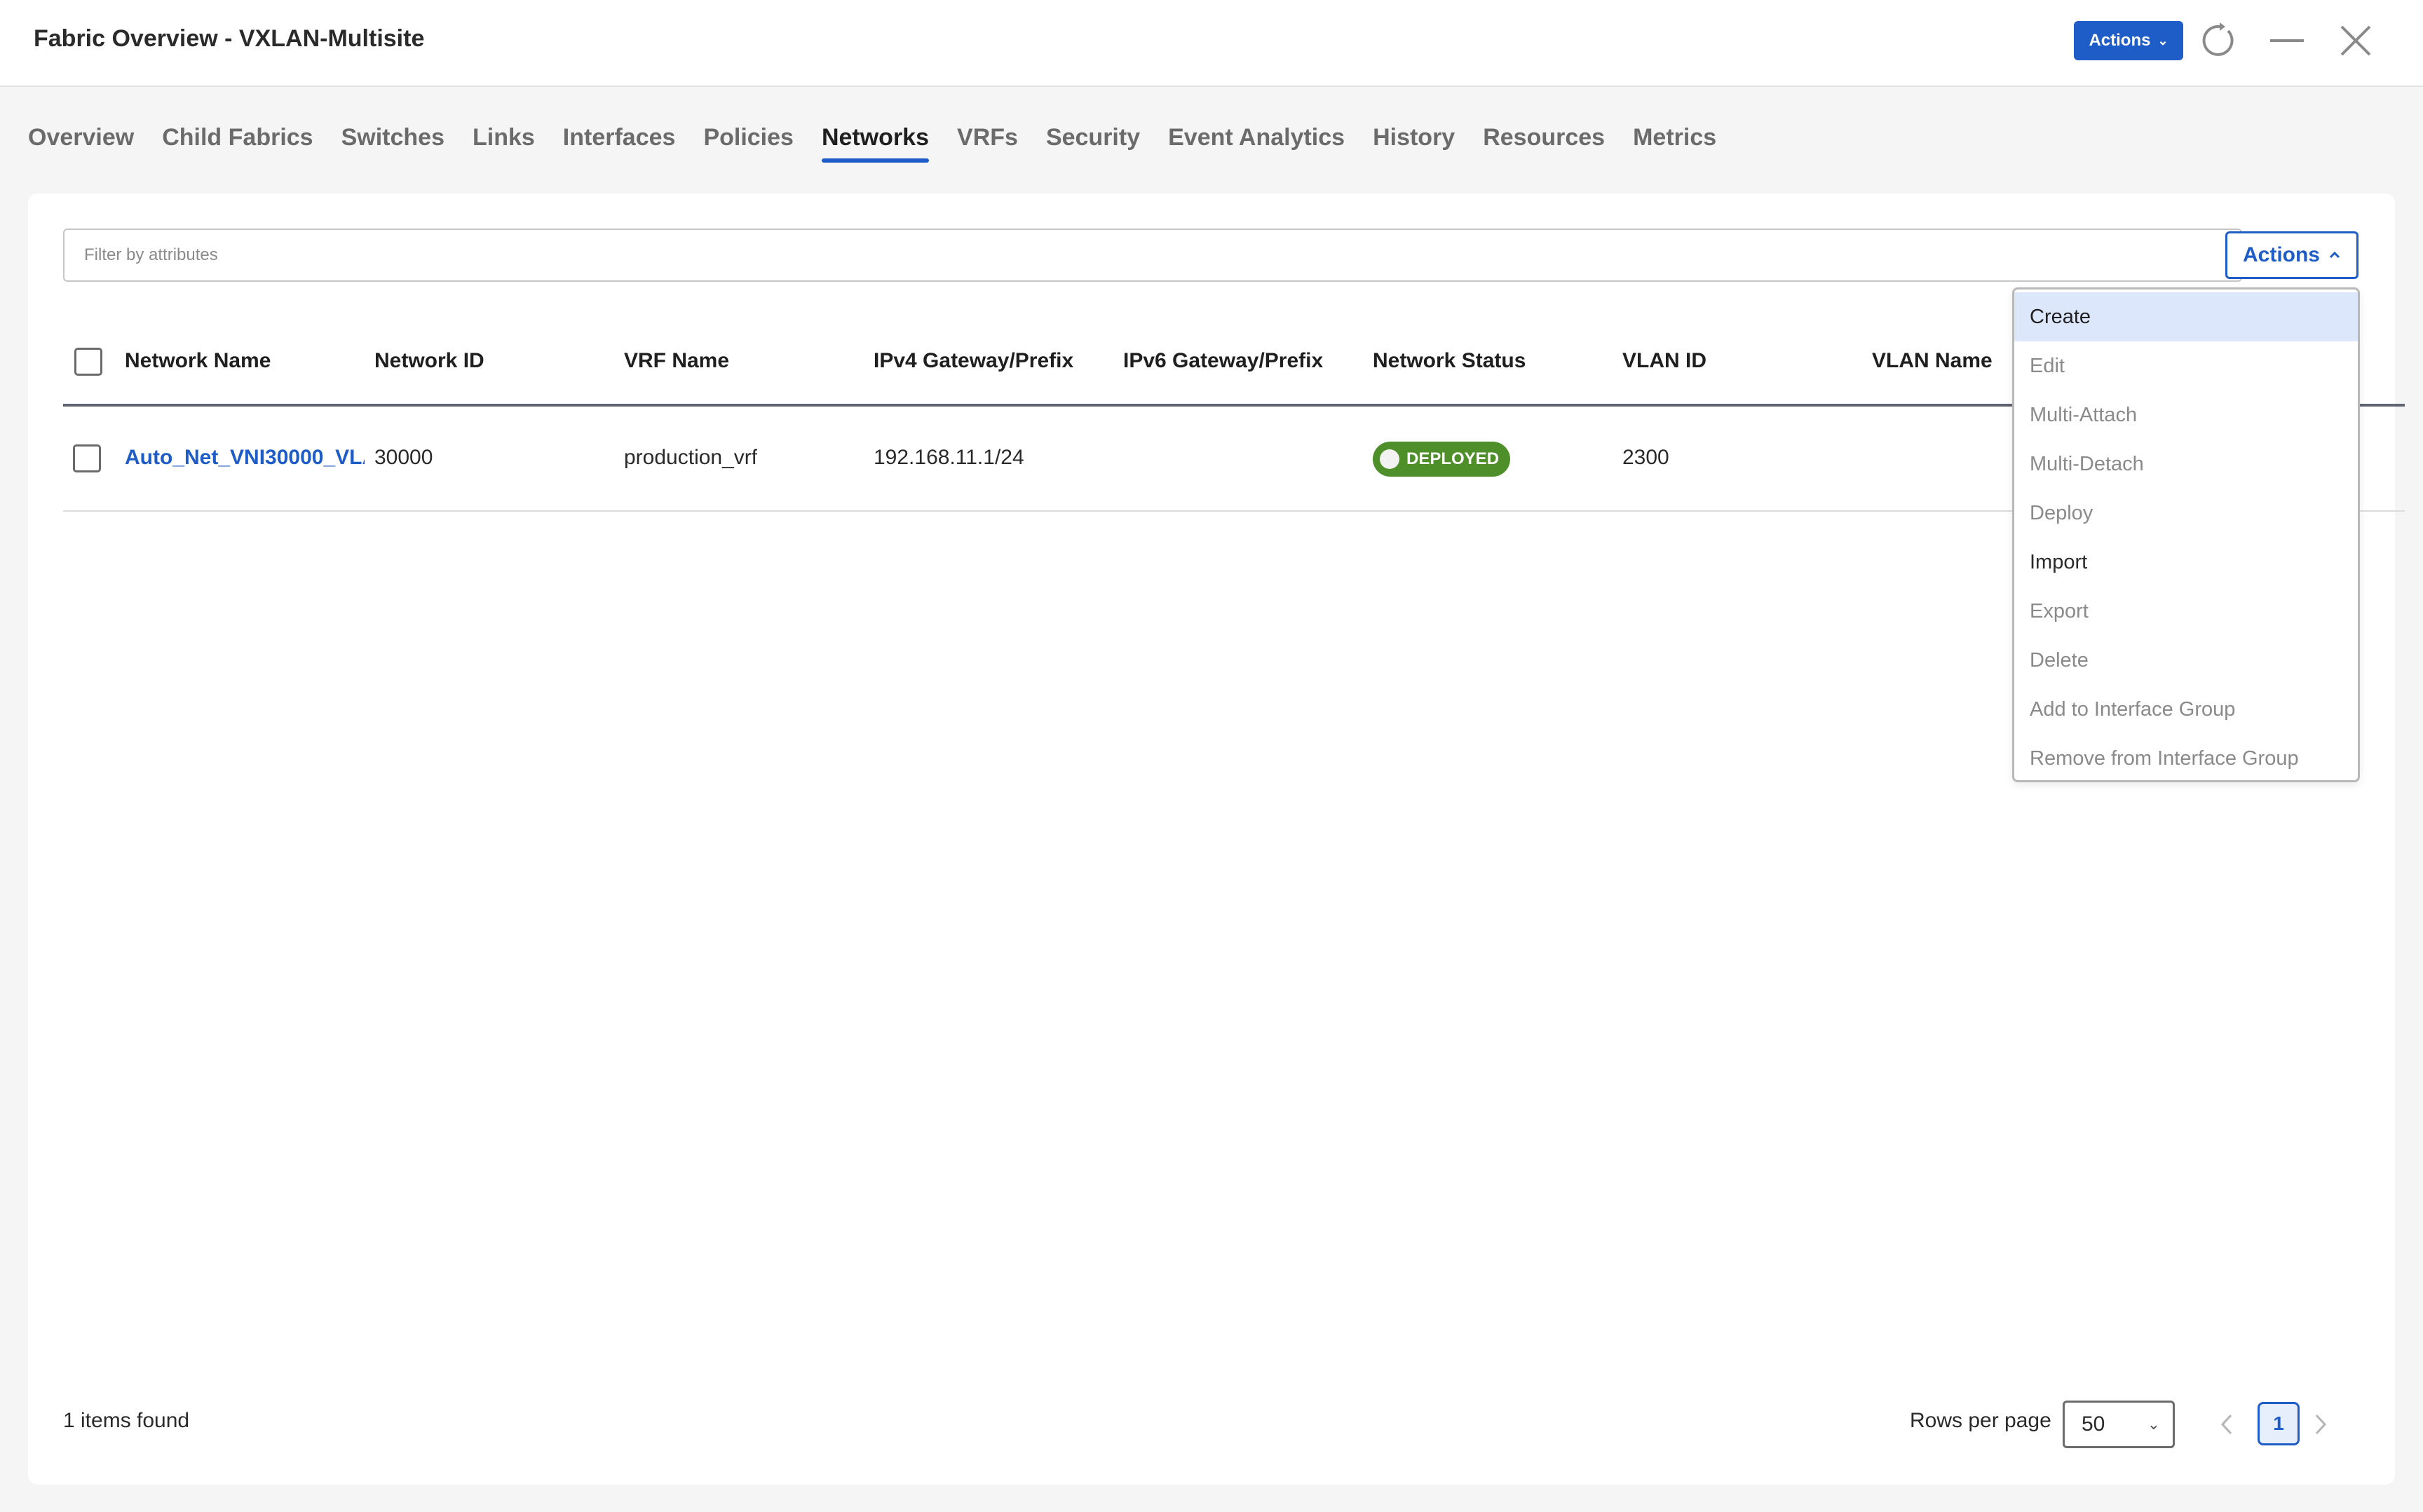 The image size is (2423, 1512). What do you see at coordinates (988, 143) in the screenshot?
I see `tab-vrfs: VRFs` at bounding box center [988, 143].